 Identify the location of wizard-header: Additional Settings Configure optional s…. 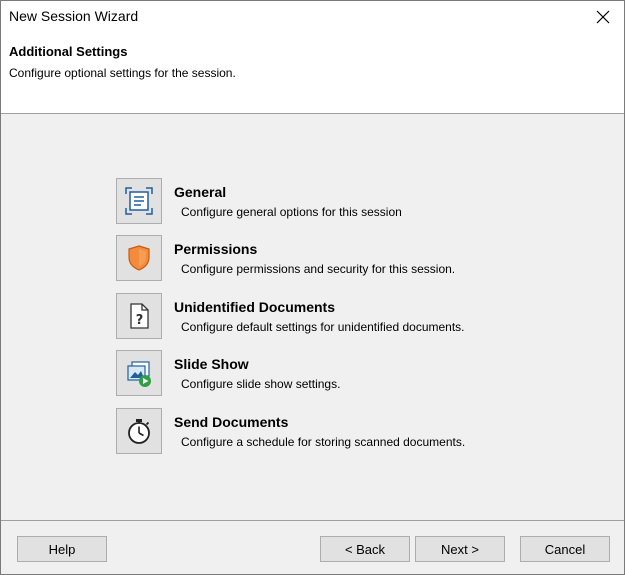
(312, 73).